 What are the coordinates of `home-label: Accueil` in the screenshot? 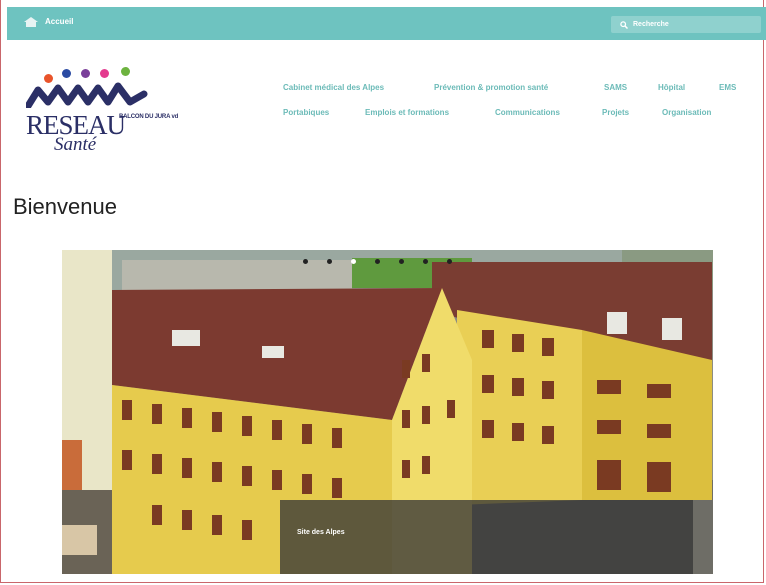 It's located at (59, 21).